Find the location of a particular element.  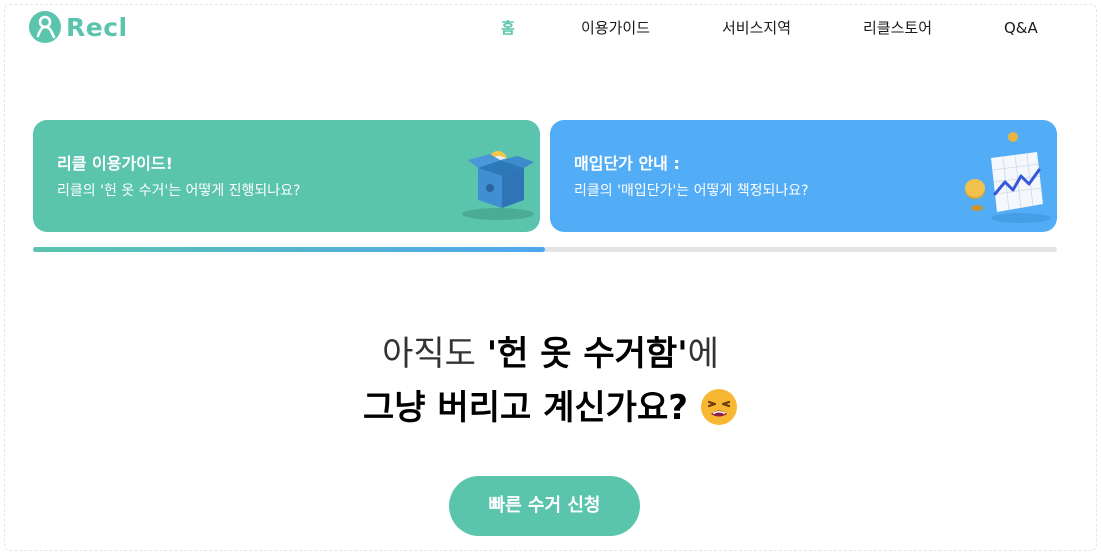

nav-item-qna: Q&A is located at coordinates (1021, 28).